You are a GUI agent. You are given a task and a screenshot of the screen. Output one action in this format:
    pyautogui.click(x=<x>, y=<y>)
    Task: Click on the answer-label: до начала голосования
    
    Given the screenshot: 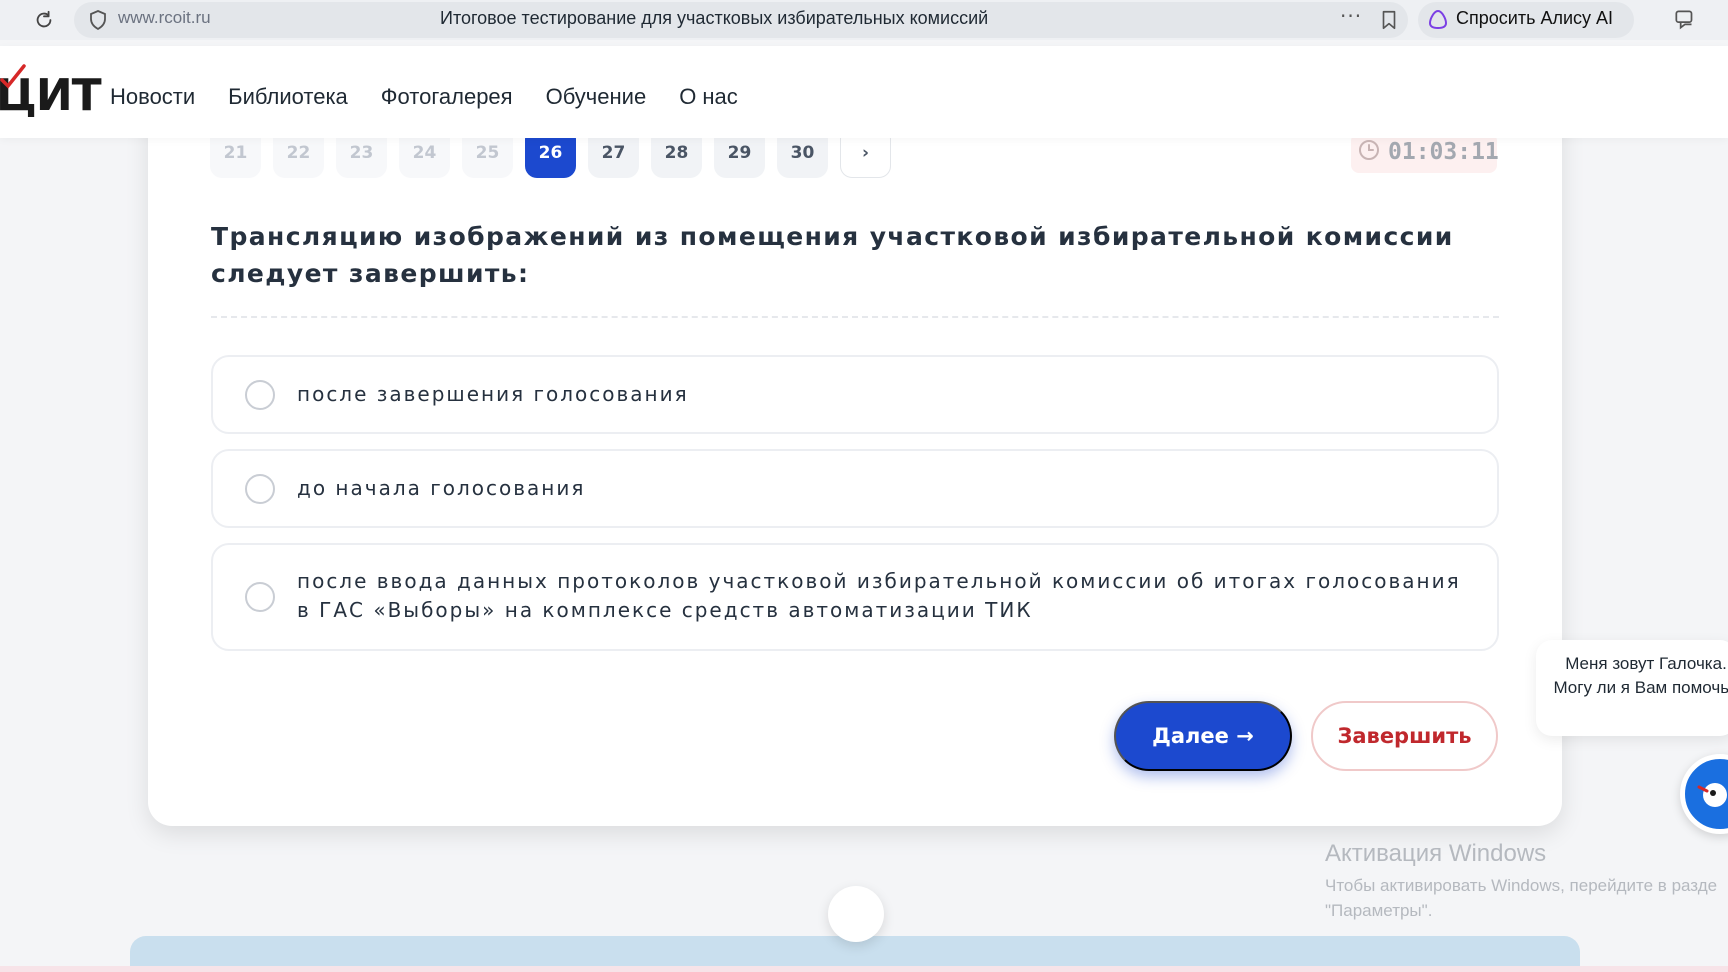 What is the action you would take?
    pyautogui.click(x=441, y=488)
    